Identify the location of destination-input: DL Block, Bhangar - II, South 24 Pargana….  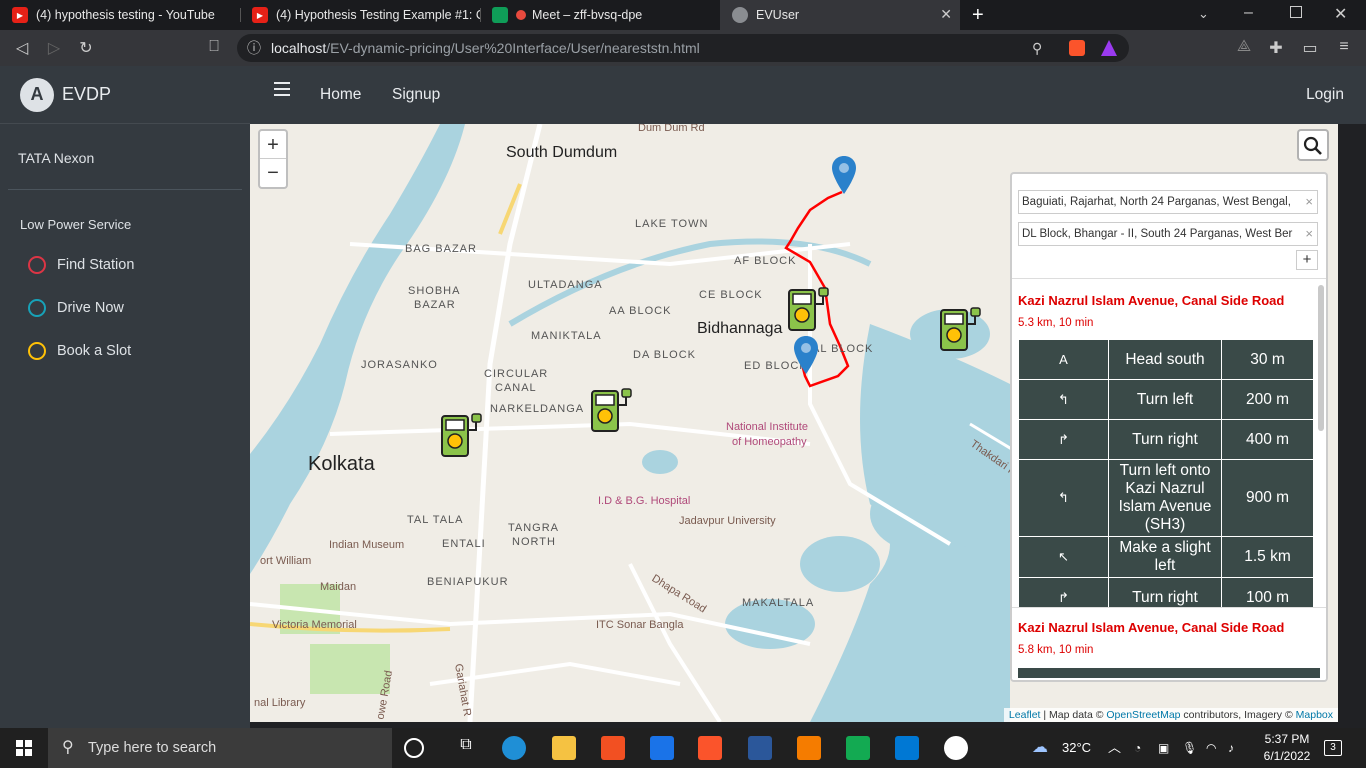
(1168, 234).